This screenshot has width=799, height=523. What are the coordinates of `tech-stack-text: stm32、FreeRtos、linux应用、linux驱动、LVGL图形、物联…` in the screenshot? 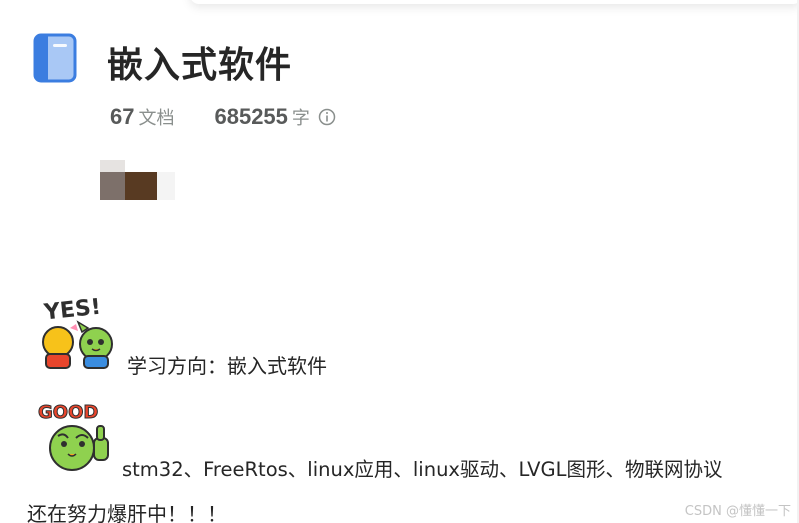 It's located at (422, 469).